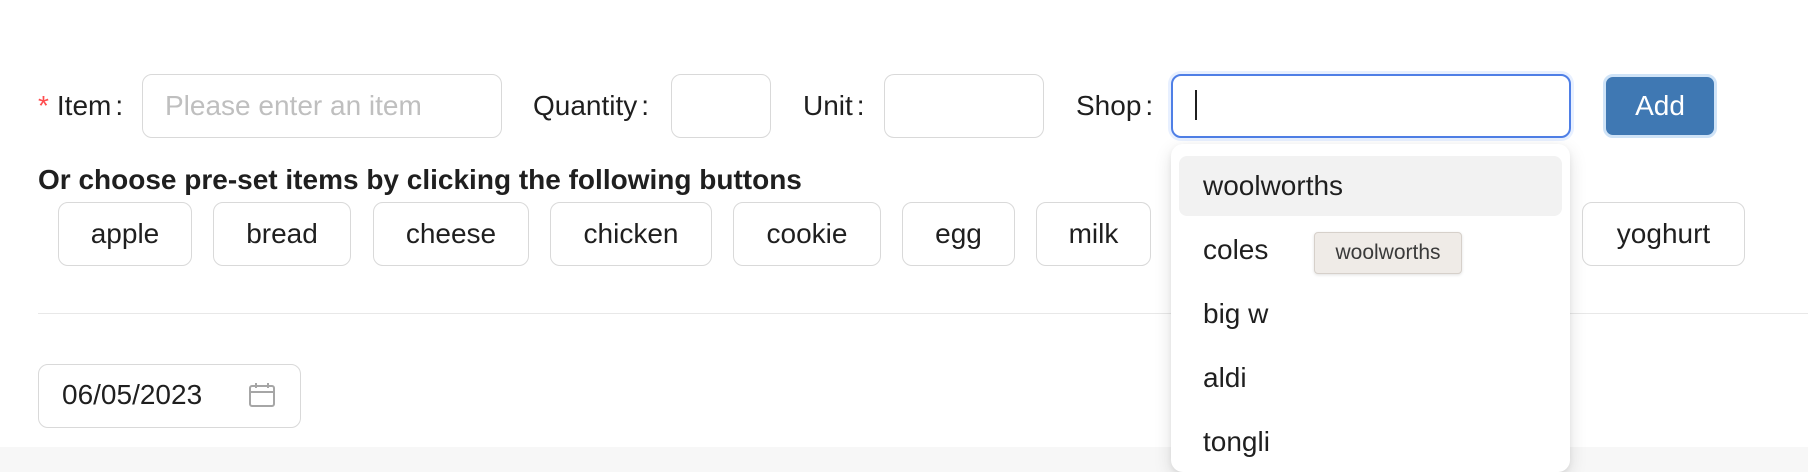 The image size is (1808, 472). What do you see at coordinates (132, 394) in the screenshot?
I see `date-value: 06/05/2023` at bounding box center [132, 394].